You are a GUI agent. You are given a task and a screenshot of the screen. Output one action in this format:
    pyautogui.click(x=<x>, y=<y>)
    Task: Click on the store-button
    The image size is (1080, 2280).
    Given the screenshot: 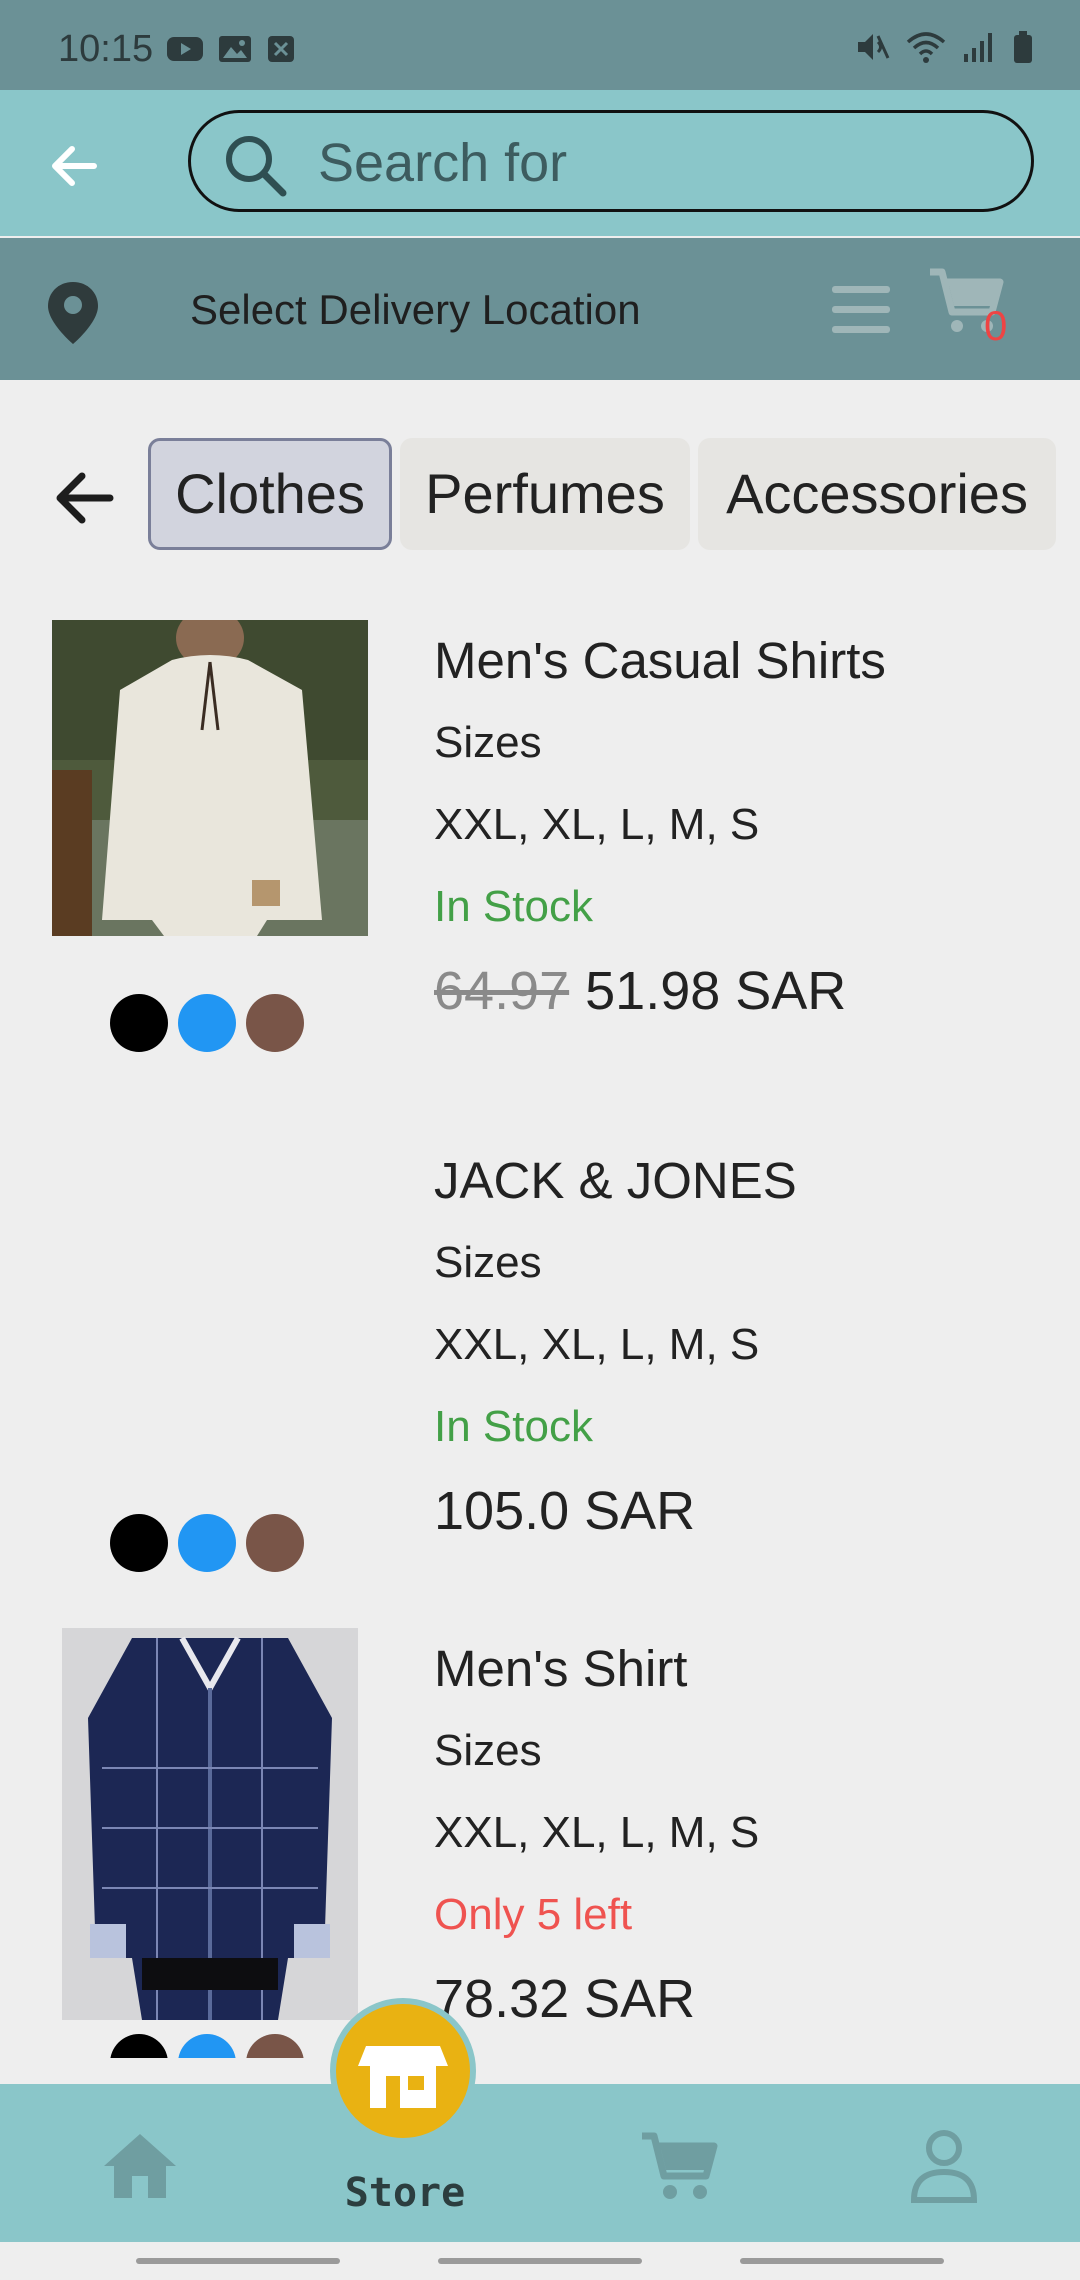 What is the action you would take?
    pyautogui.click(x=403, y=2071)
    